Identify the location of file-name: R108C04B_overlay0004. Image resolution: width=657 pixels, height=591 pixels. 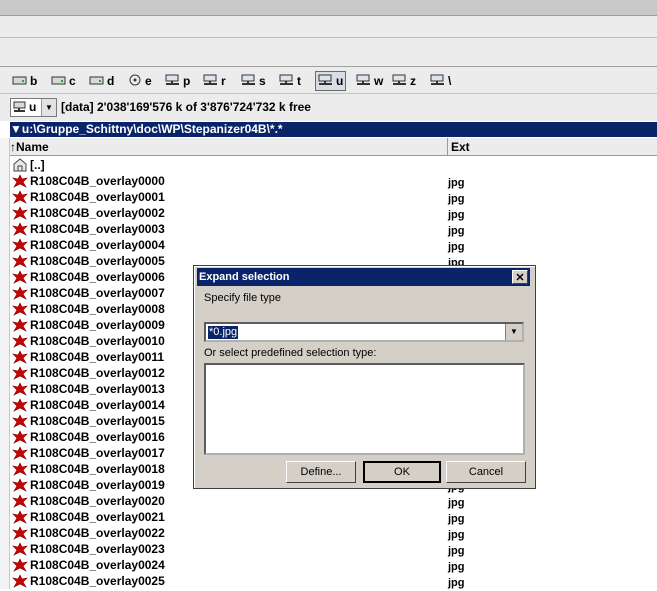
(97, 245).